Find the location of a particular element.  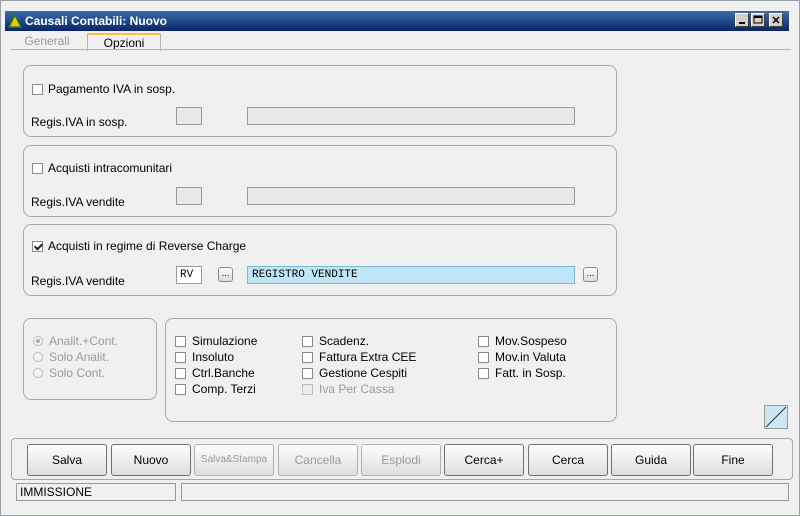

regis-iva-sosp-label: Regis.IVA in sosp. is located at coordinates (79, 122).